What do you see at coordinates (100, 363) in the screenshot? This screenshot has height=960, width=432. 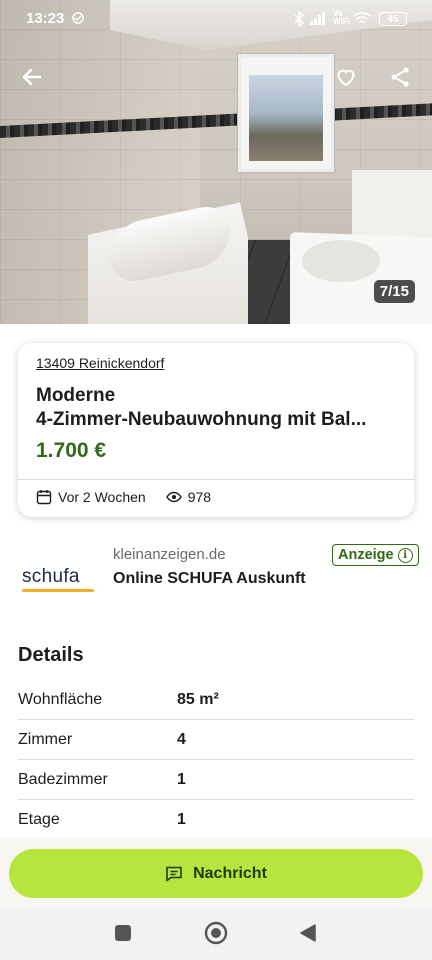 I see `listing-location-link: 13409 Reinickendorf` at bounding box center [100, 363].